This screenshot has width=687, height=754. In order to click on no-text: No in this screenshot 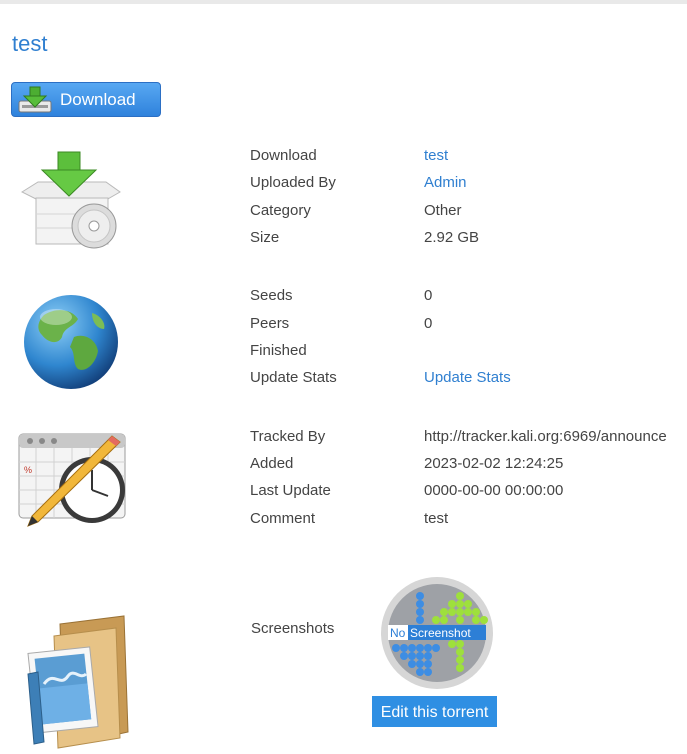, I will do `click(398, 633)`.